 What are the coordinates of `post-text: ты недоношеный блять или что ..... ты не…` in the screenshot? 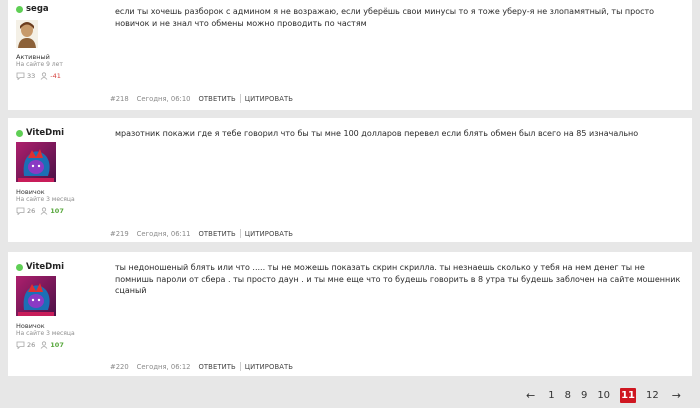 It's located at (398, 279).